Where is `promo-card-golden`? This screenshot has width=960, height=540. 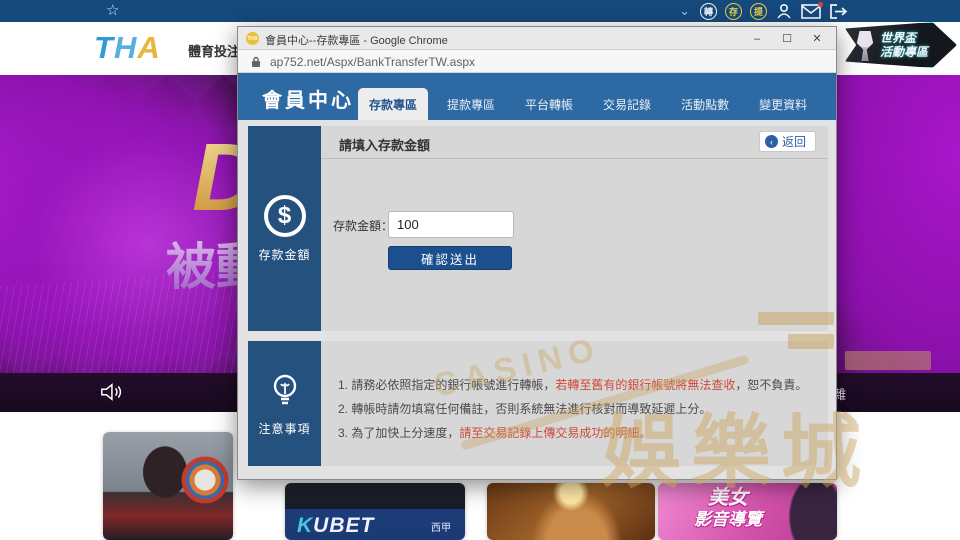
promo-card-golden is located at coordinates (571, 511).